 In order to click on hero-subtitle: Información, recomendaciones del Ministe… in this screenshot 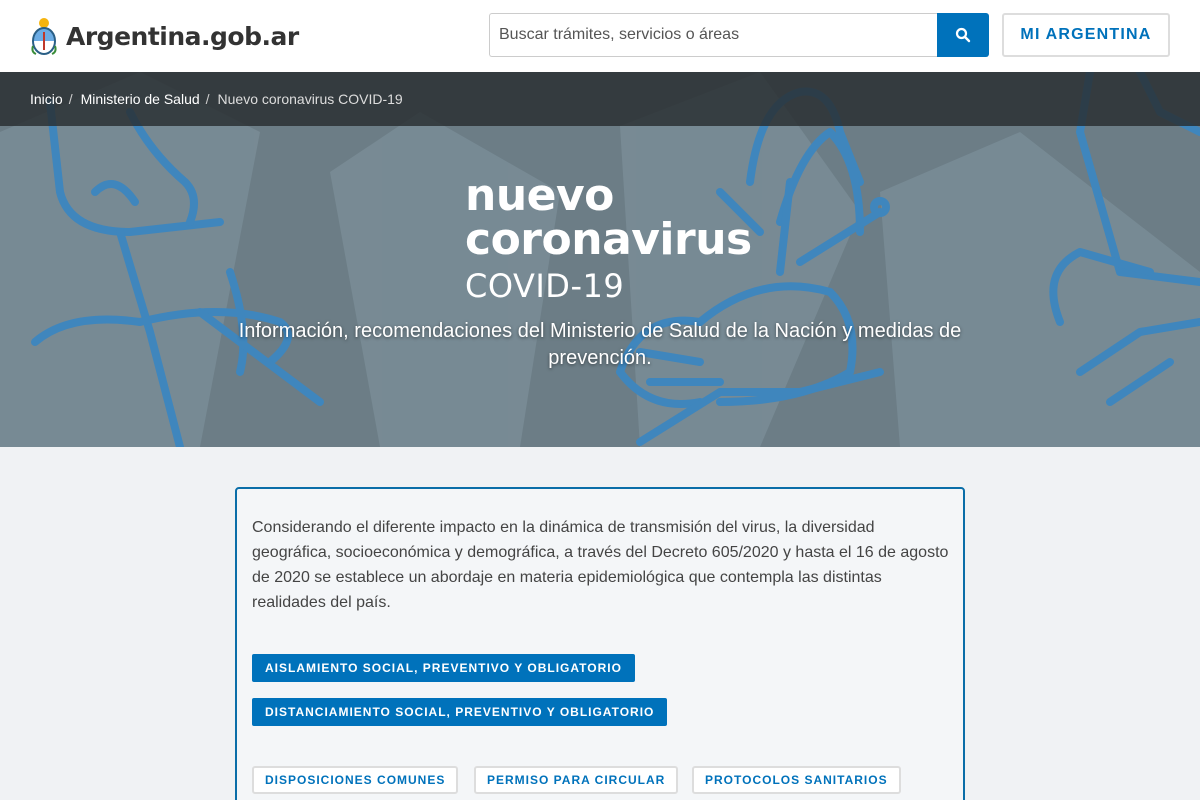, I will do `click(600, 344)`.